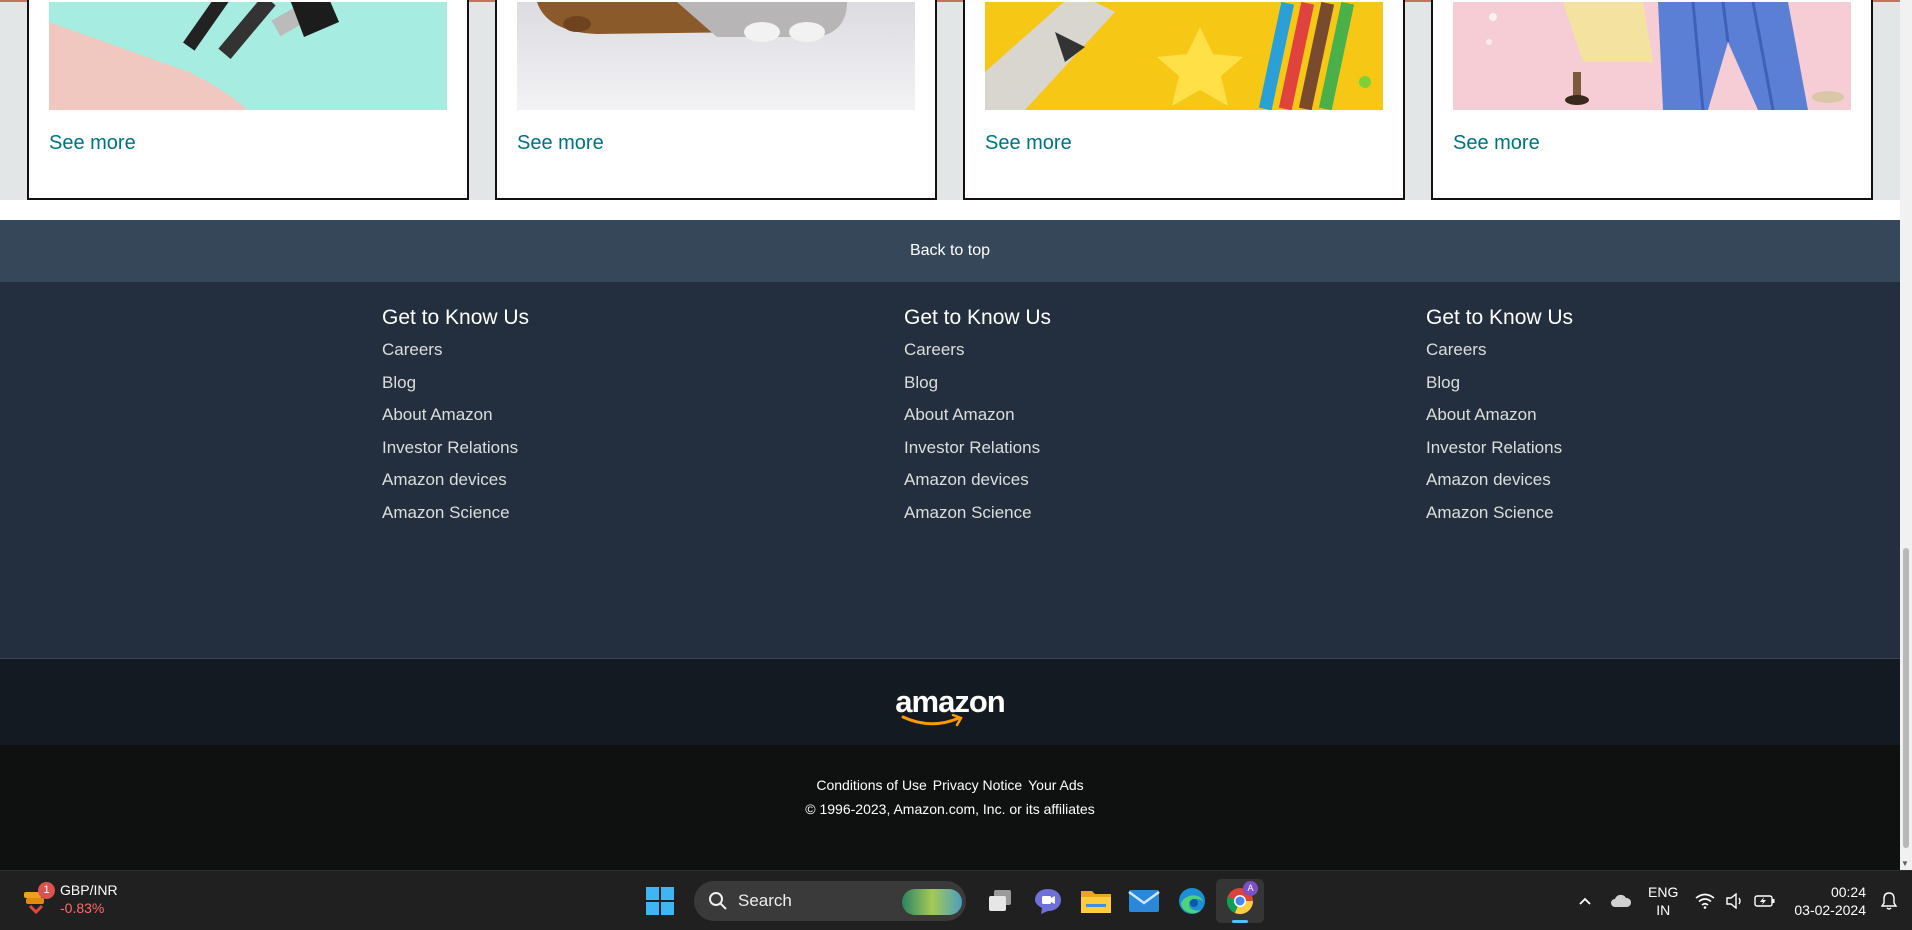 The width and height of the screenshot is (1912, 930). I want to click on amazon-logo: amazon, so click(950, 705).